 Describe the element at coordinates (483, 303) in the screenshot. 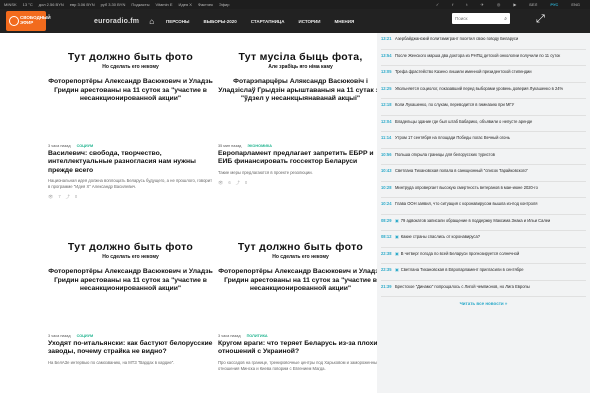

I see `read-all-news-link: Читать все новости »` at that location.